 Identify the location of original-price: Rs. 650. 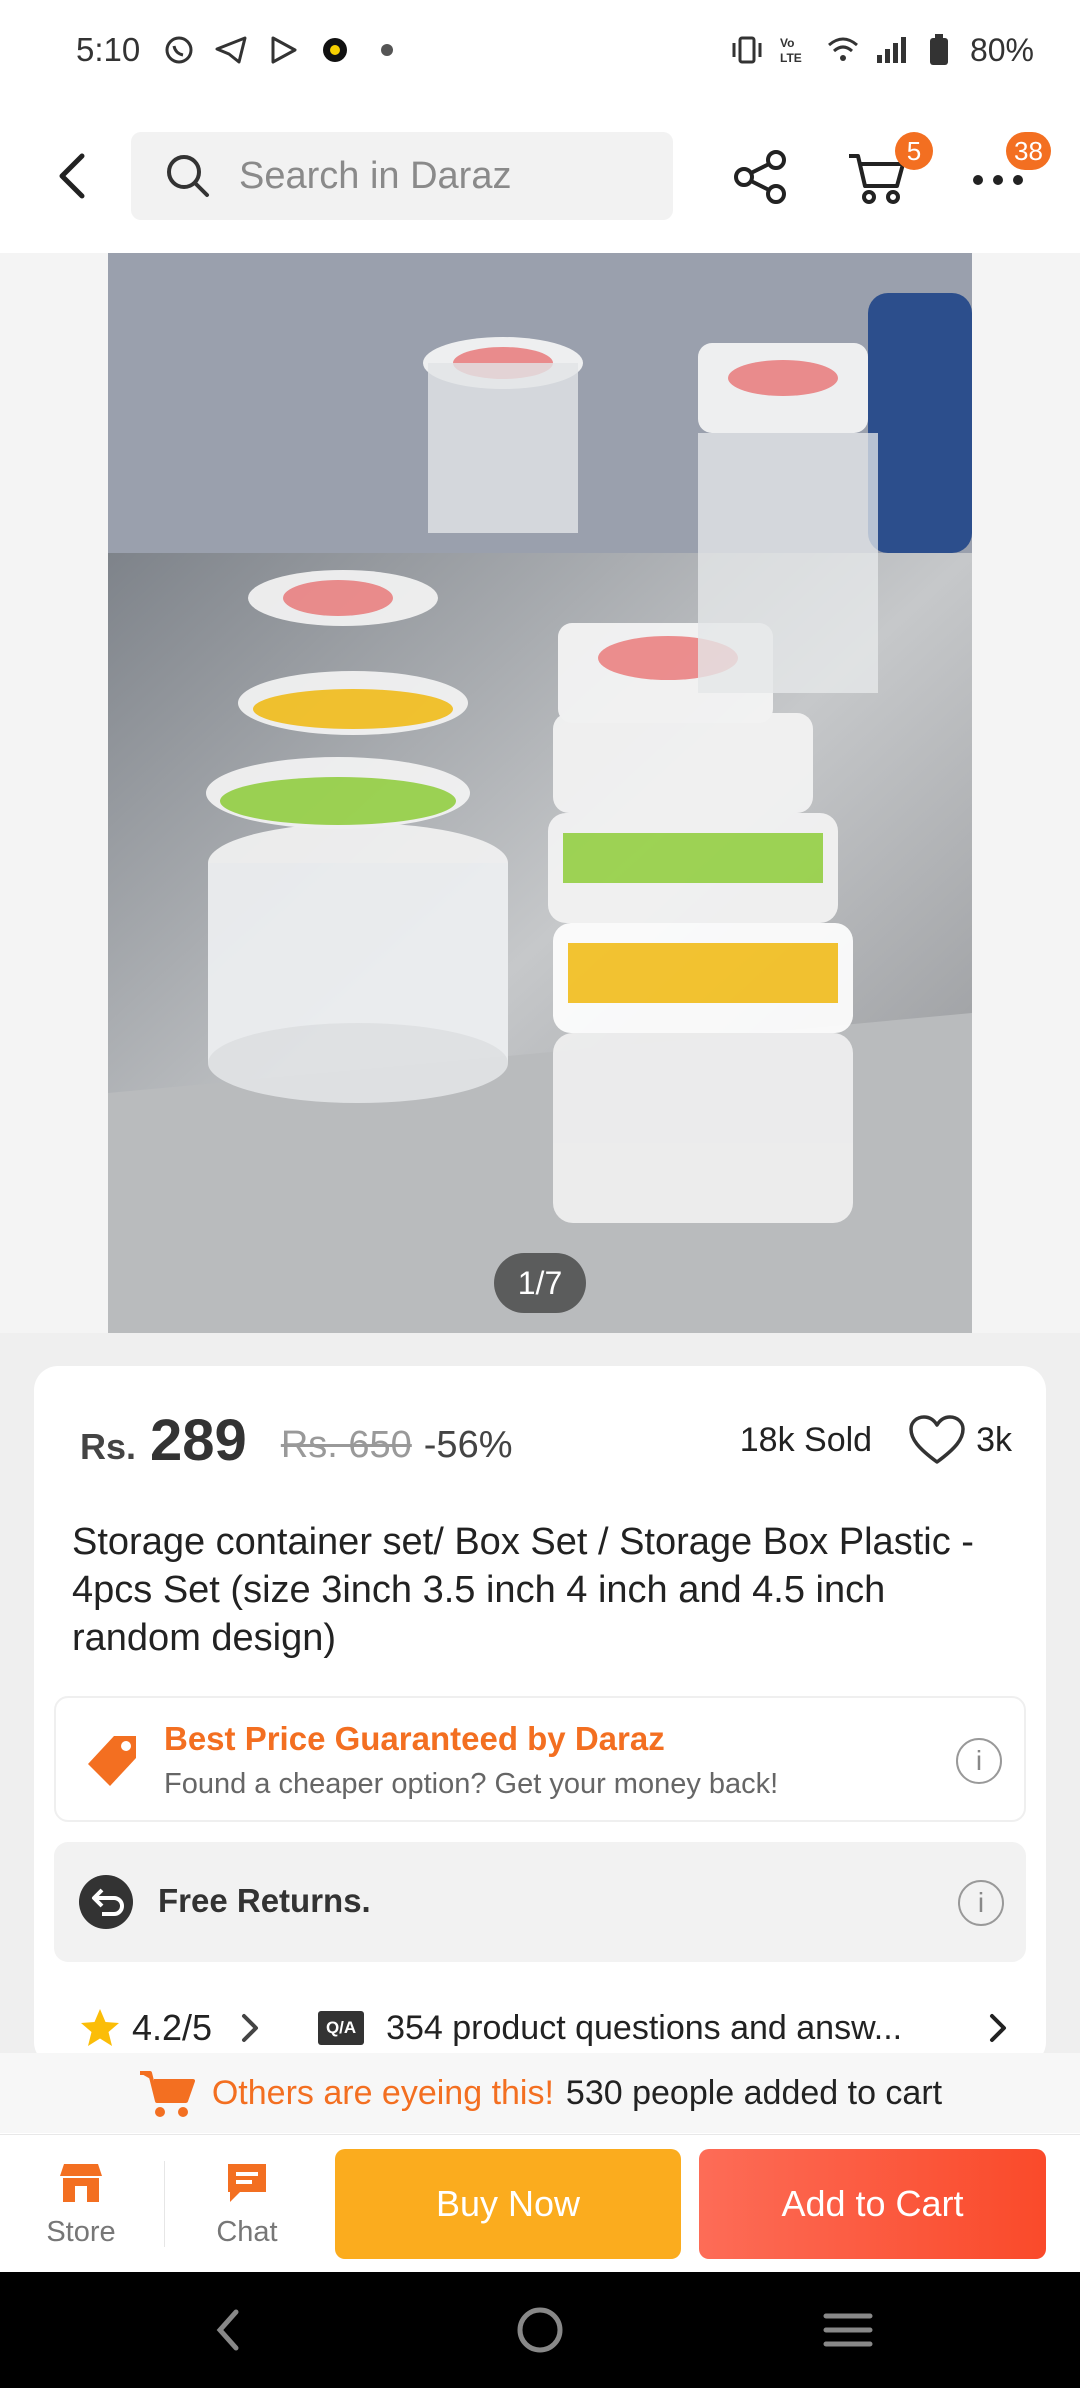
(346, 1444).